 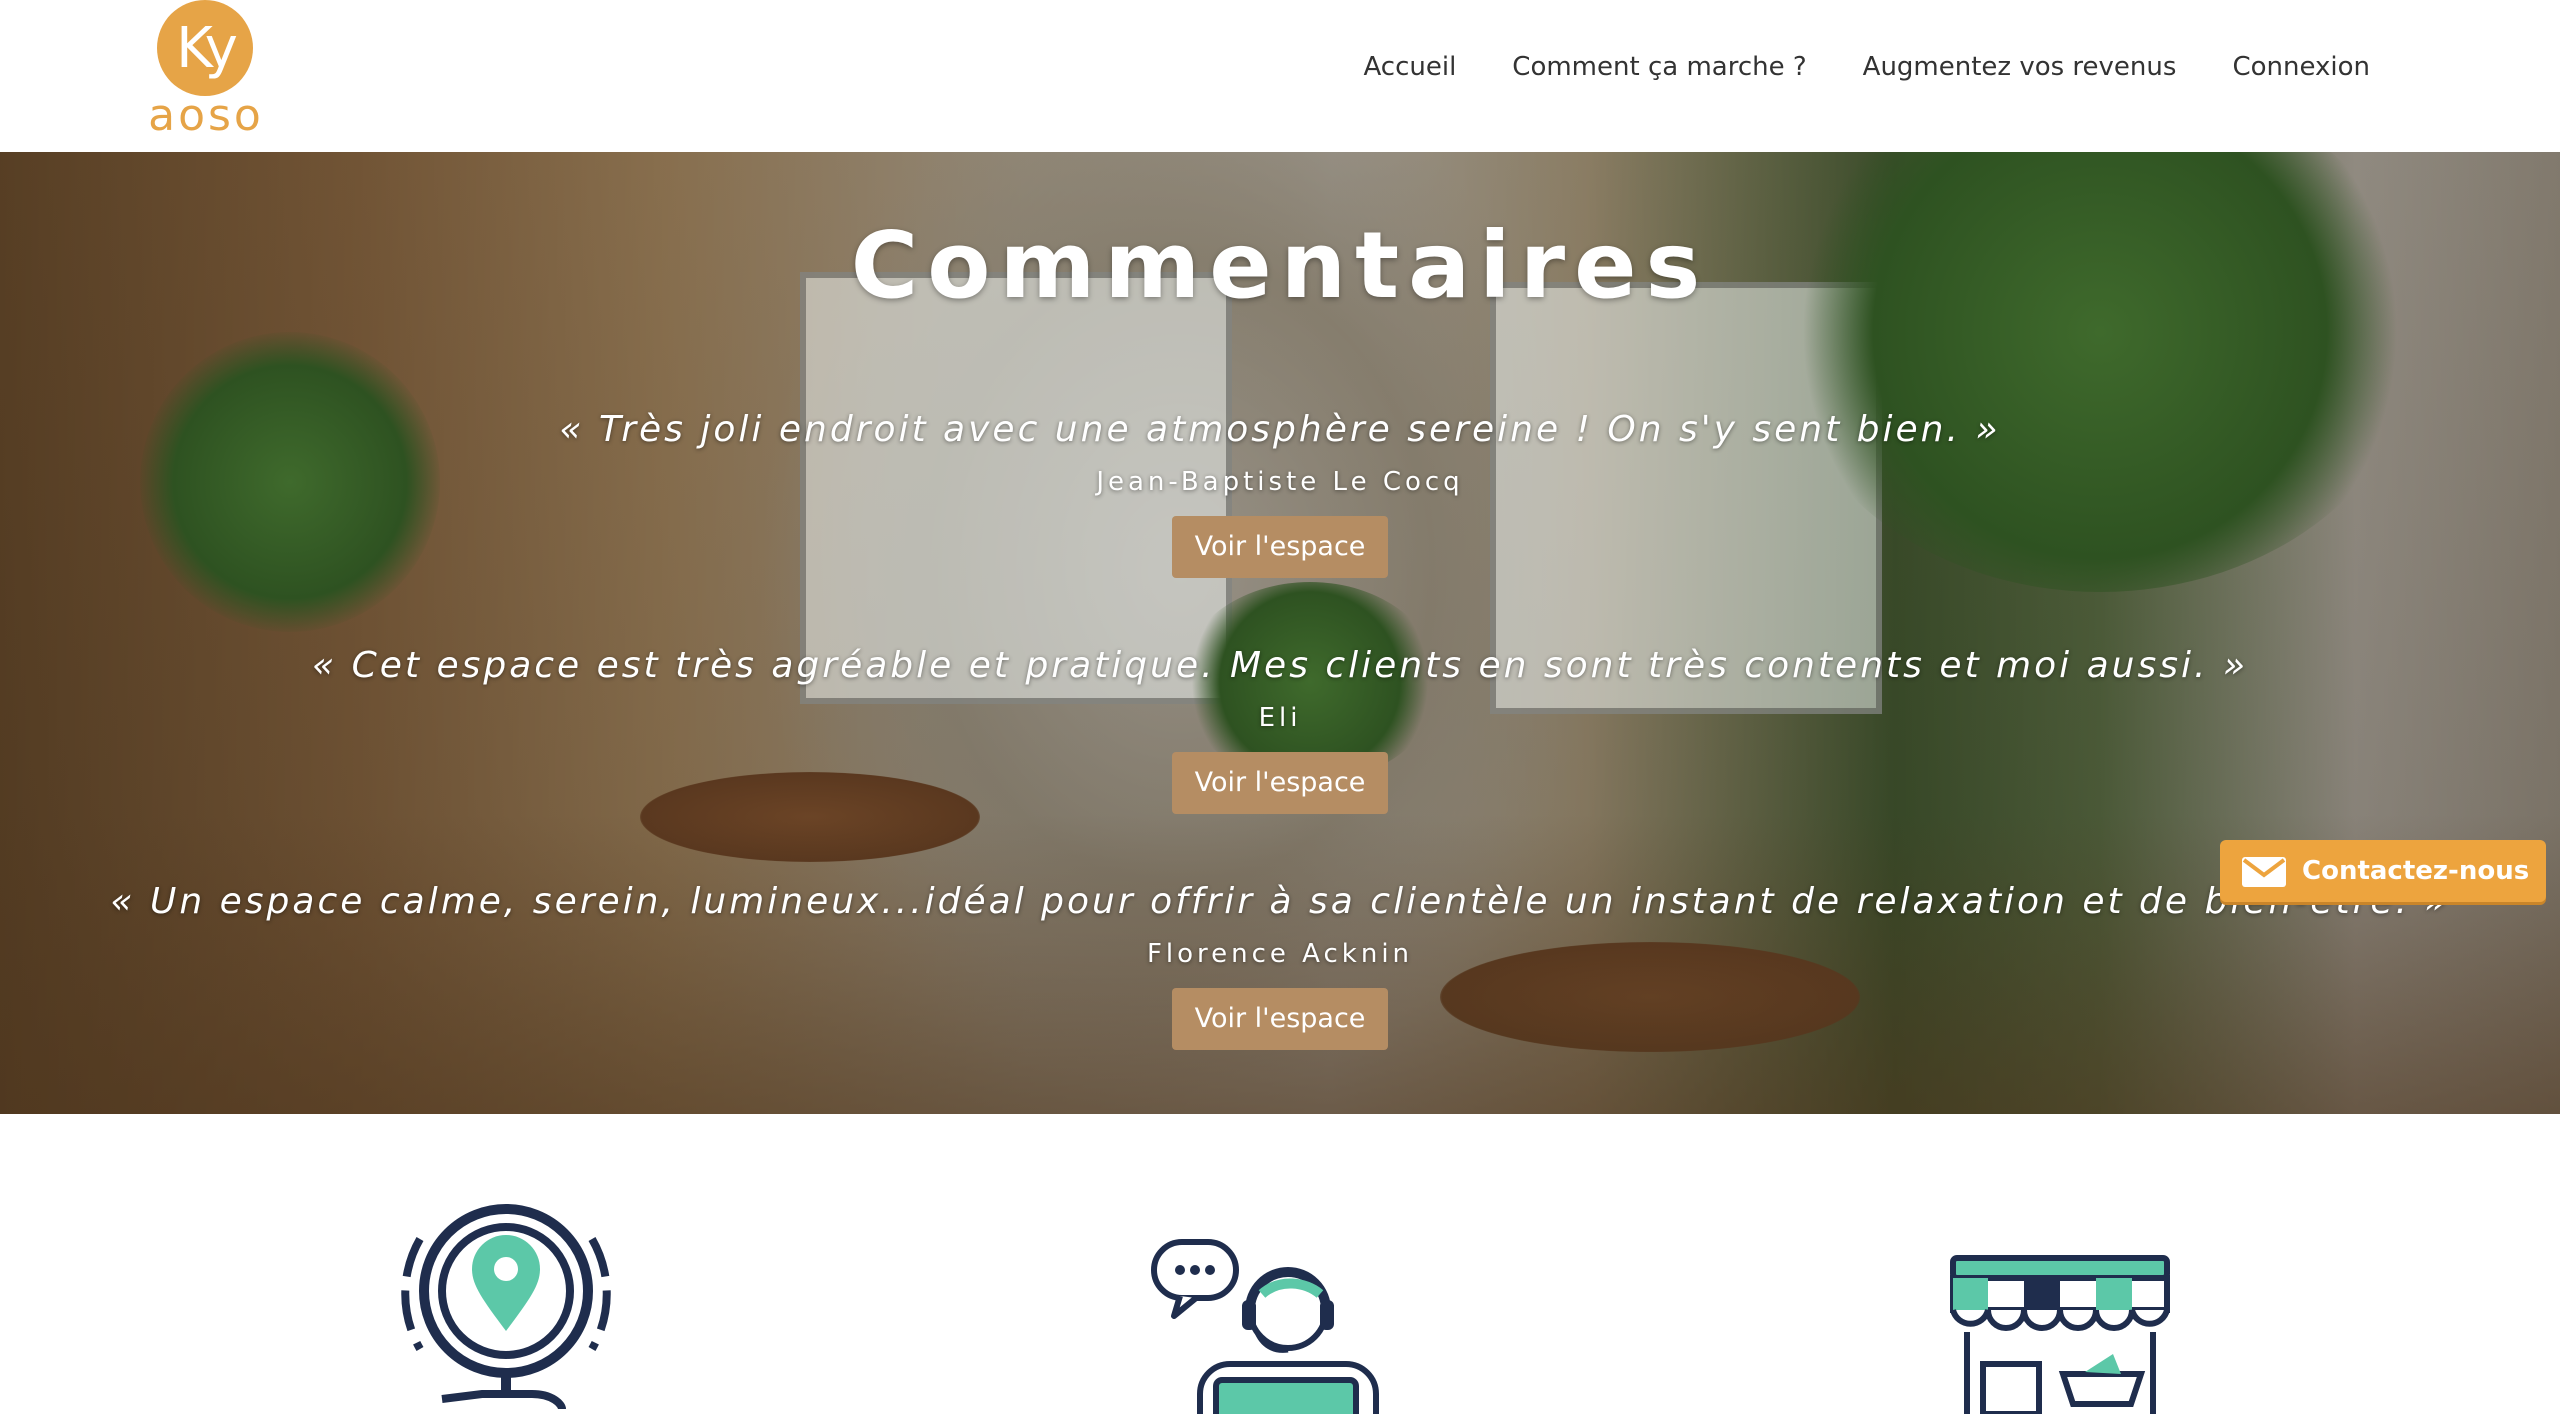 I want to click on envelope-icon, so click(x=2264, y=872).